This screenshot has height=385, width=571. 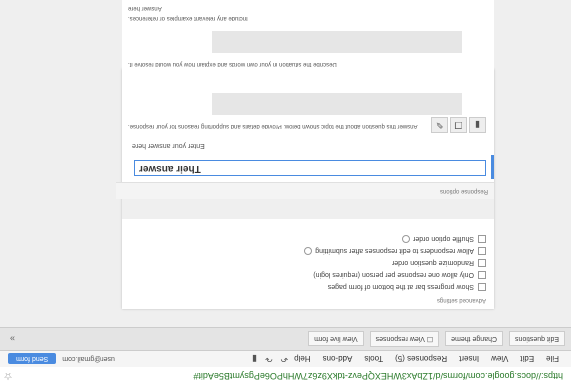 What do you see at coordinates (308, 209) in the screenshot?
I see `section-gap` at bounding box center [308, 209].